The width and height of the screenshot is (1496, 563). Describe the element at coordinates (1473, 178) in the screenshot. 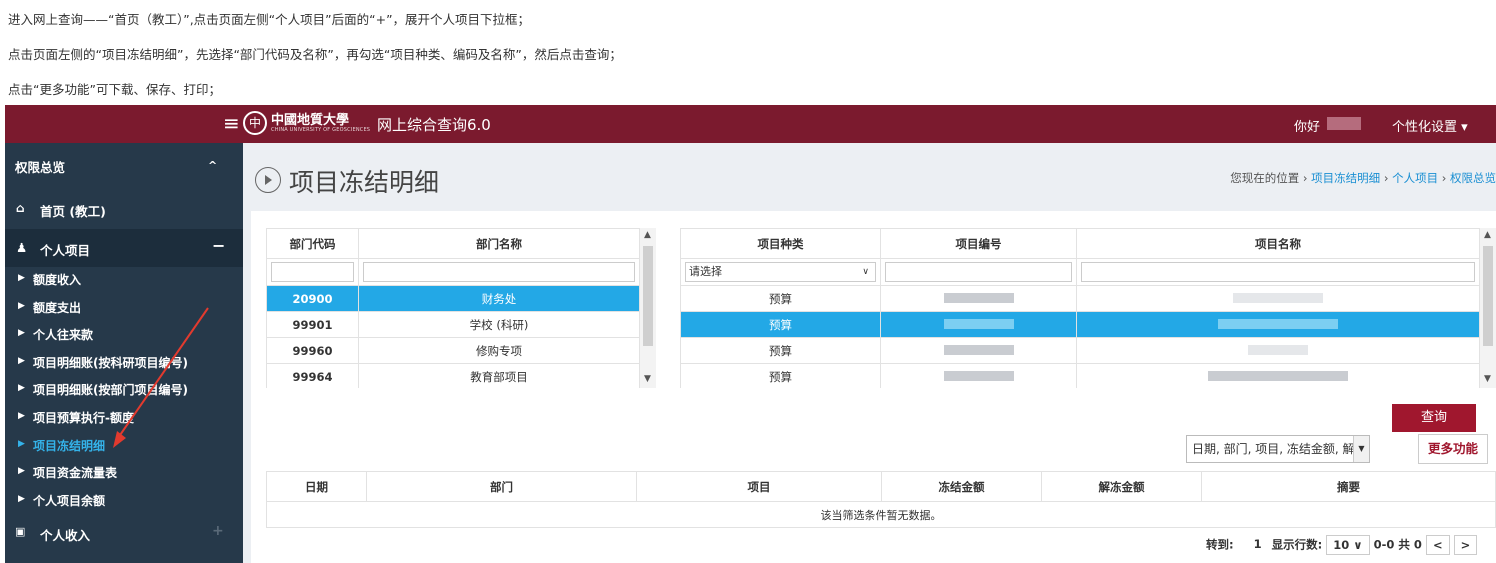

I see `breadcrumb-item-overview: 权限总览` at that location.